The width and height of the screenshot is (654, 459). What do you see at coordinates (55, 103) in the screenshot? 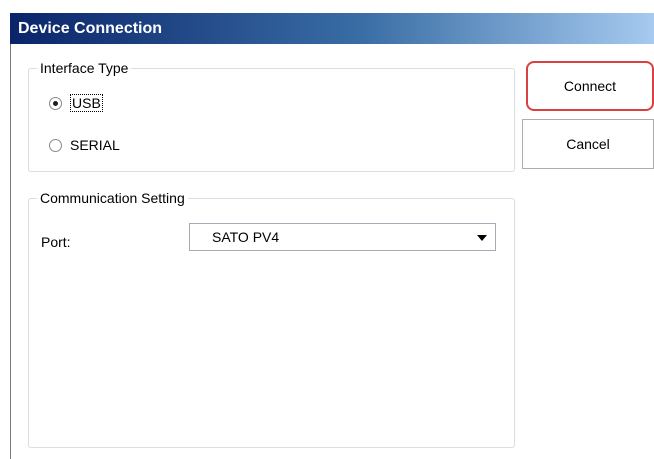
I see `radio-usb-indicator` at bounding box center [55, 103].